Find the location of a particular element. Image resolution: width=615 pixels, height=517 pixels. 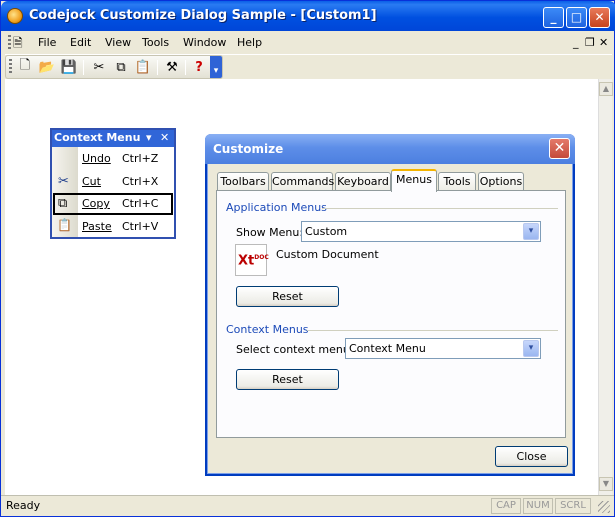

menu-edit: Edit is located at coordinates (80, 42).